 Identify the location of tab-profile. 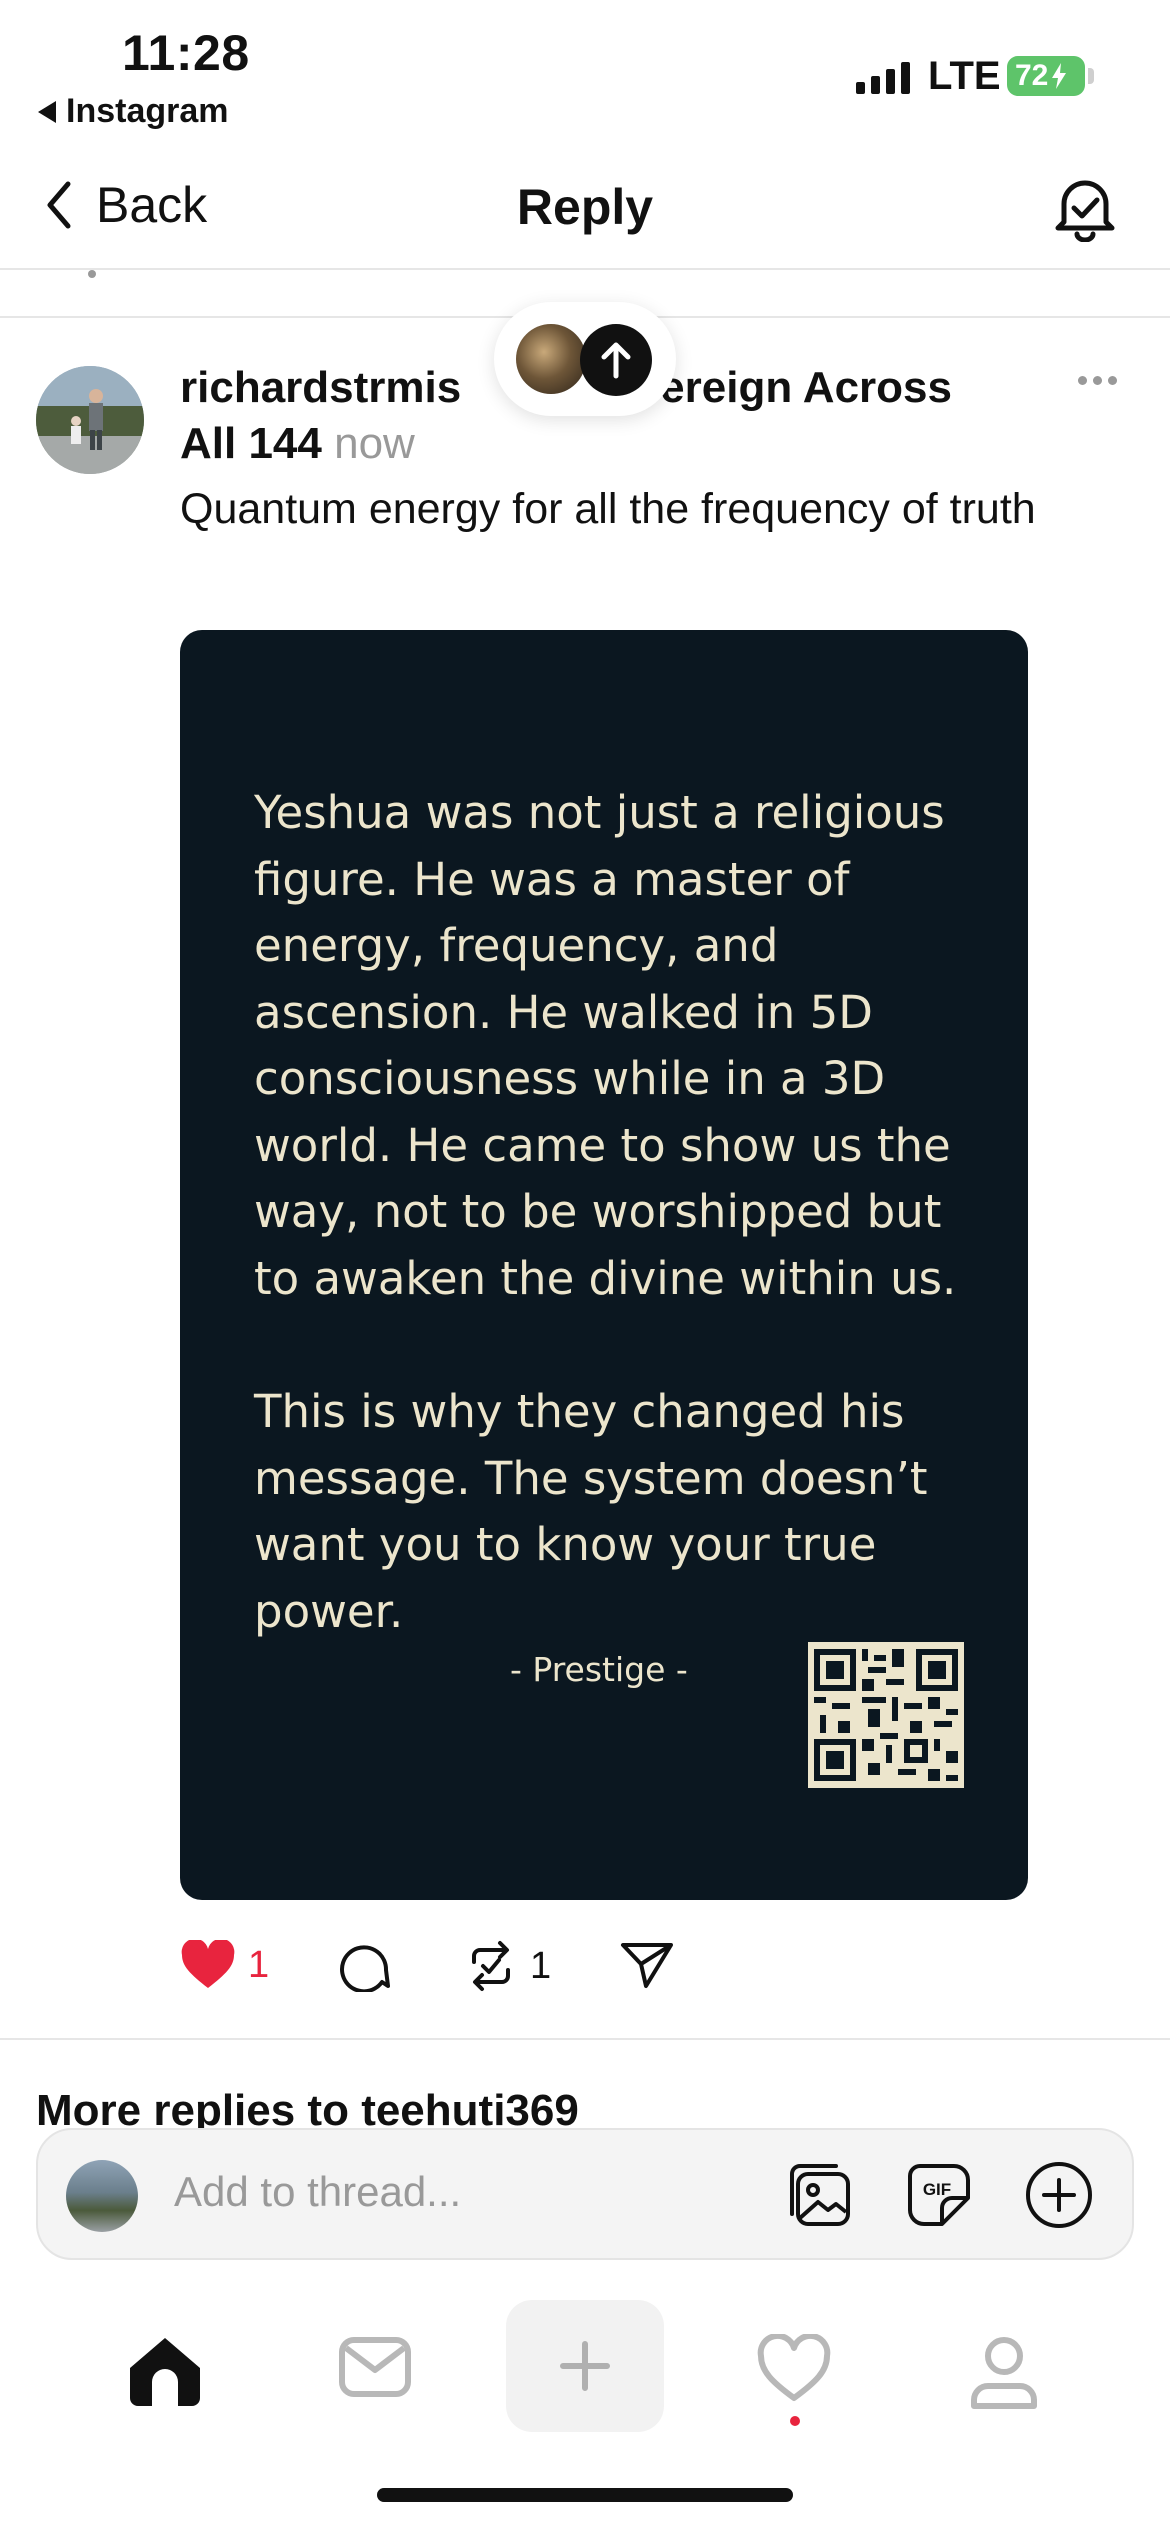
(1004, 2374).